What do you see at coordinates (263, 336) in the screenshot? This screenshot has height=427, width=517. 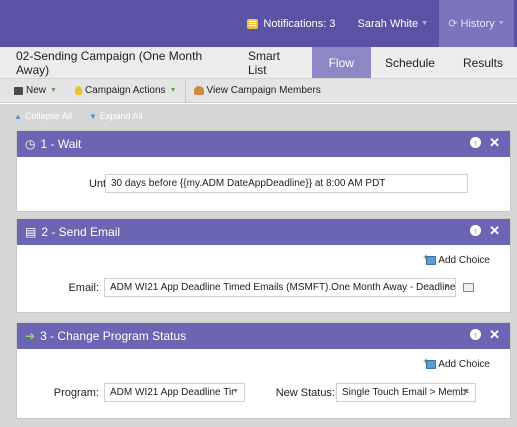 I see `step-header: ➜ 3 - Change Program Status ↑ ✕` at bounding box center [263, 336].